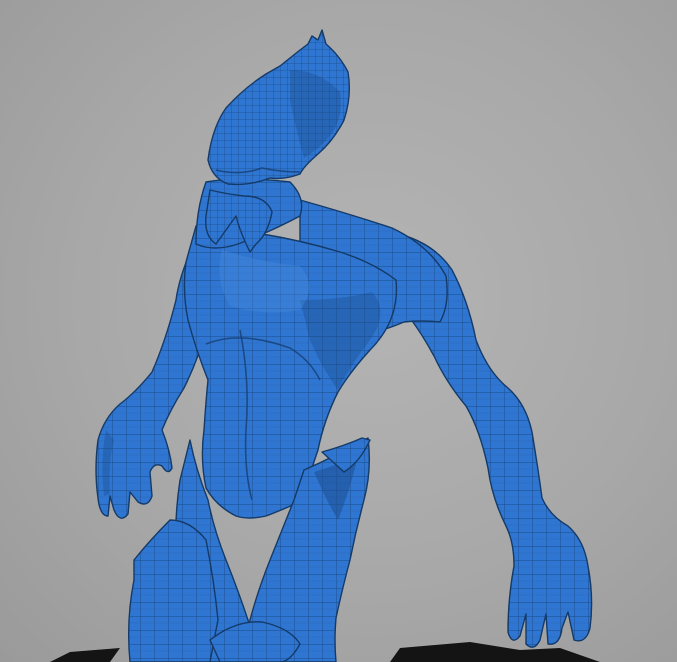 The width and height of the screenshot is (677, 662). What do you see at coordinates (173, 590) in the screenshot?
I see `model-left-leg` at bounding box center [173, 590].